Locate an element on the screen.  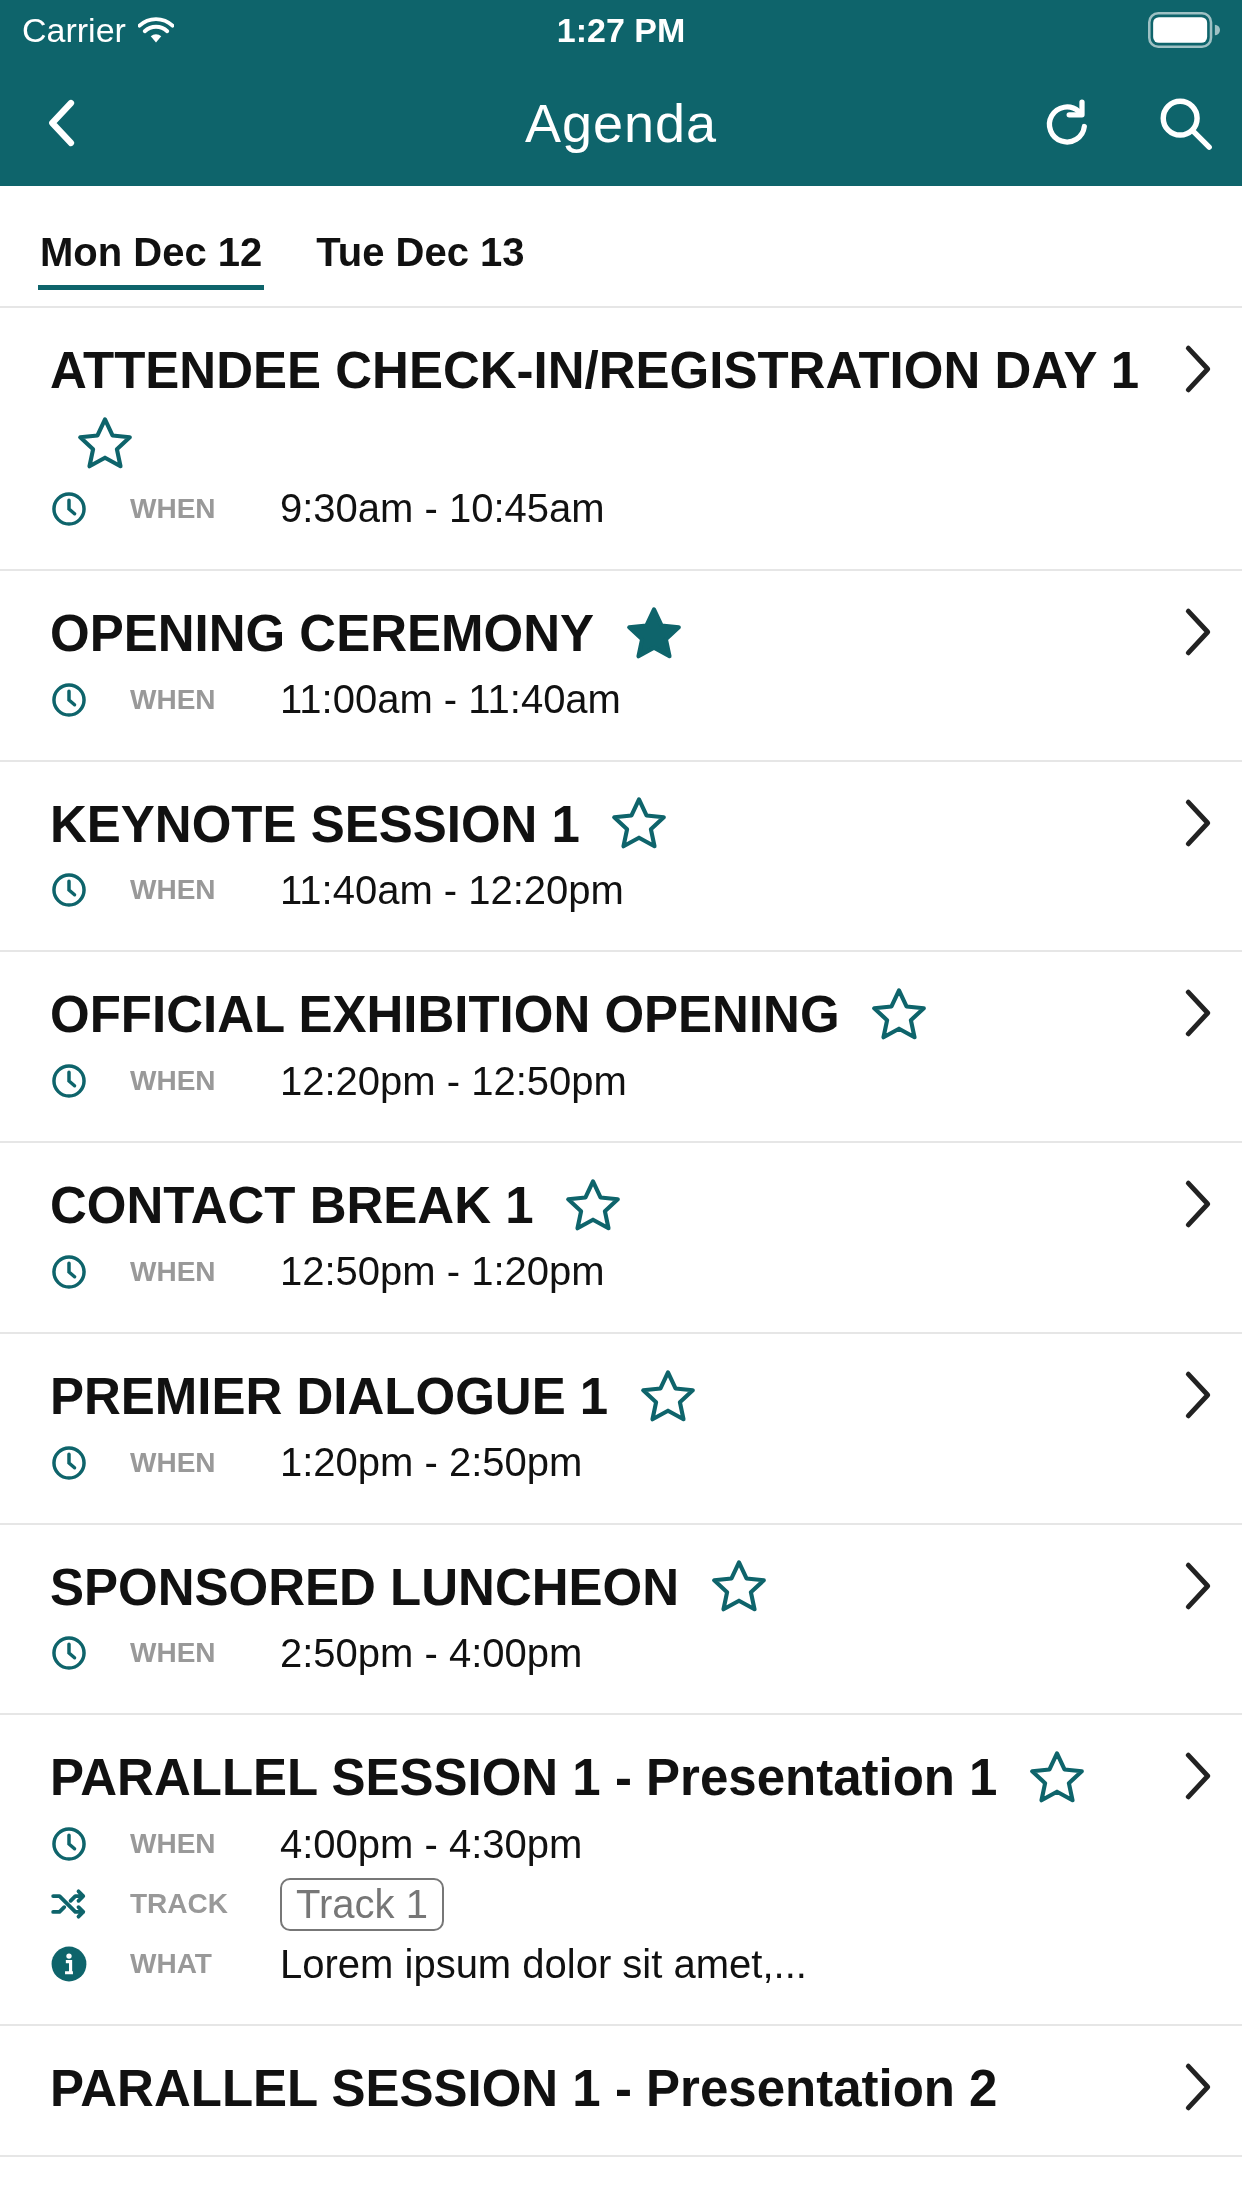
session-row: CONTACT BREAK 1 WHEN 12:50pm - 1:20pm is located at coordinates (621, 1238).